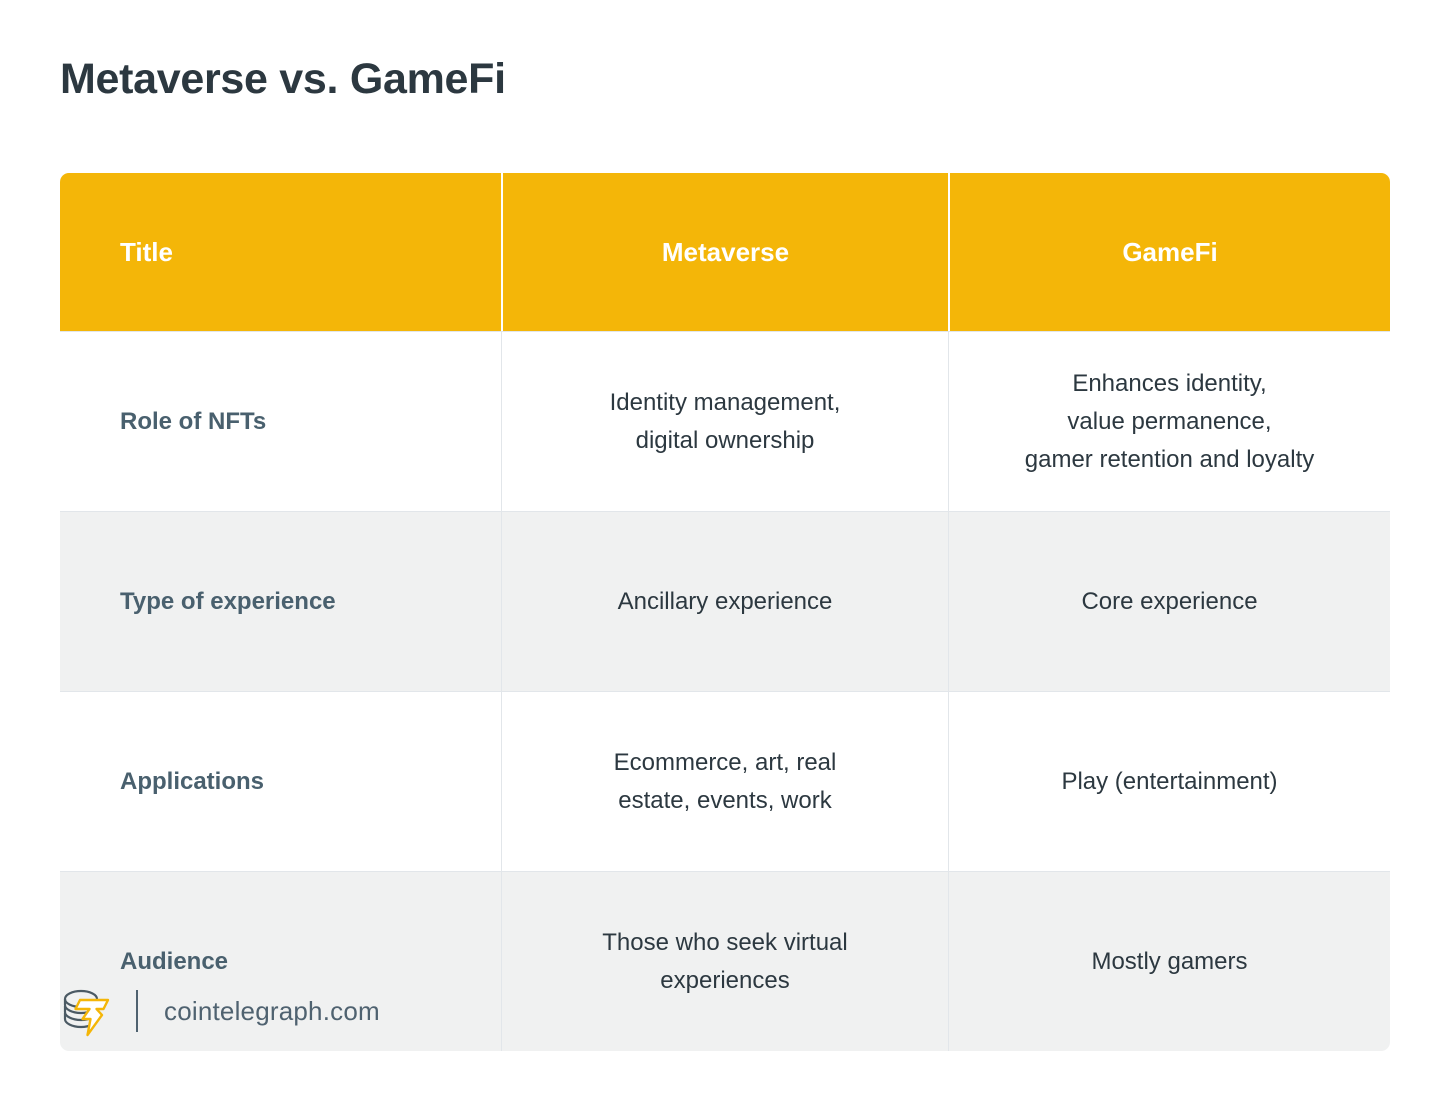  I want to click on row-metaverse-cell: Those who seek virtual experiences, so click(724, 961).